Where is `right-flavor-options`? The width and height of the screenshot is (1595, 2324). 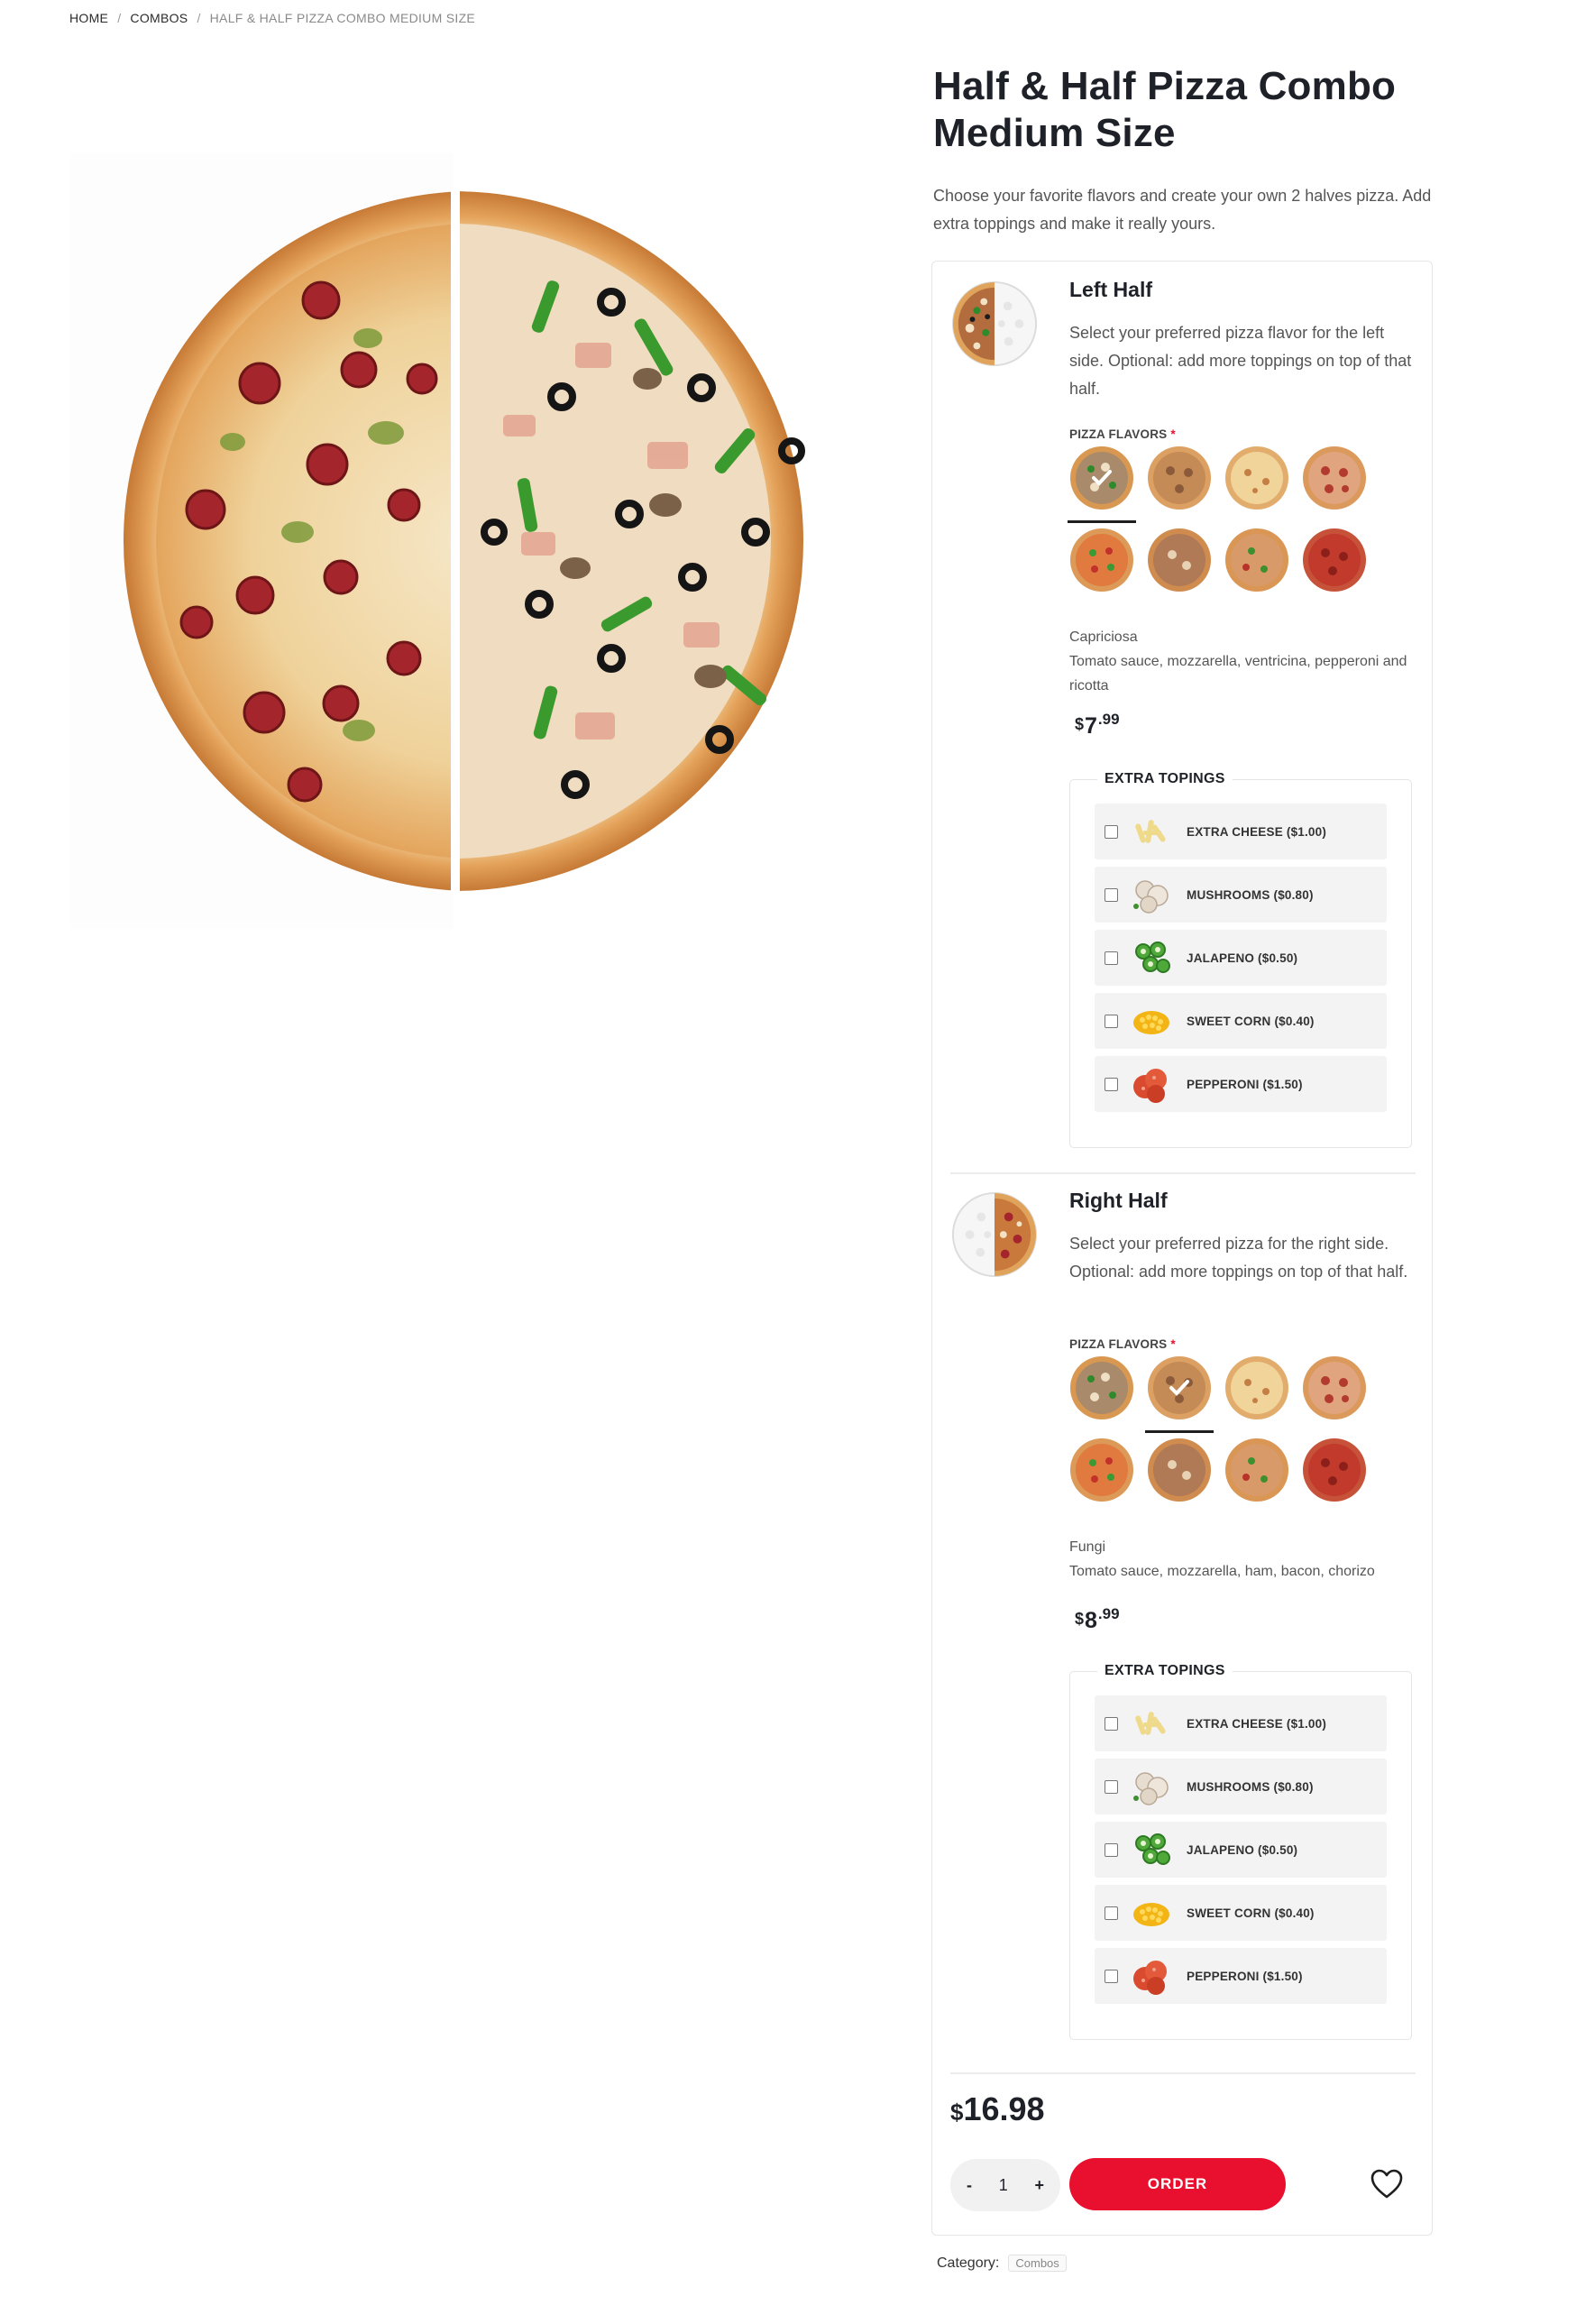 right-flavor-options is located at coordinates (1223, 1436).